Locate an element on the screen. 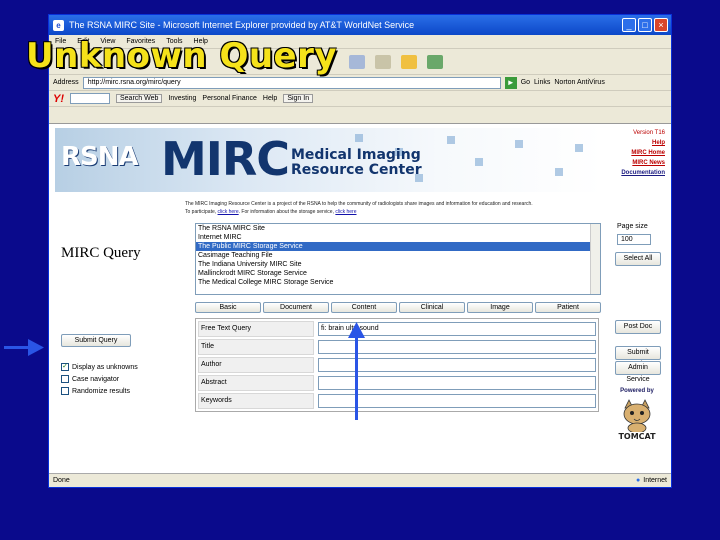 This screenshot has width=720, height=540. sign-in-button: Sign In is located at coordinates (298, 98).